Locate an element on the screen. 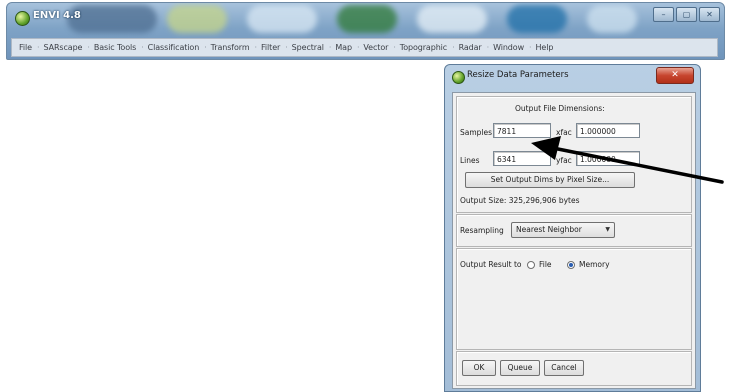 This screenshot has height=392, width=729. menu-transform: Transform is located at coordinates (228, 47).